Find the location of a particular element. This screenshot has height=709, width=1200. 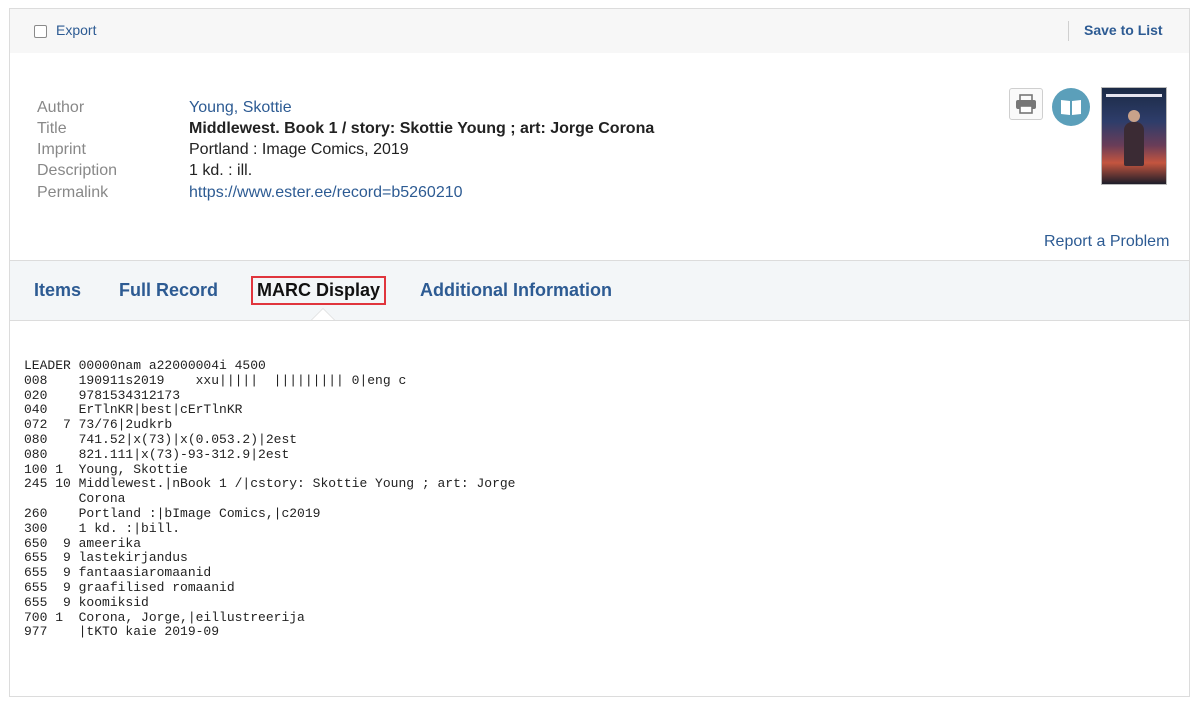

cover-figure is located at coordinates (1134, 144).